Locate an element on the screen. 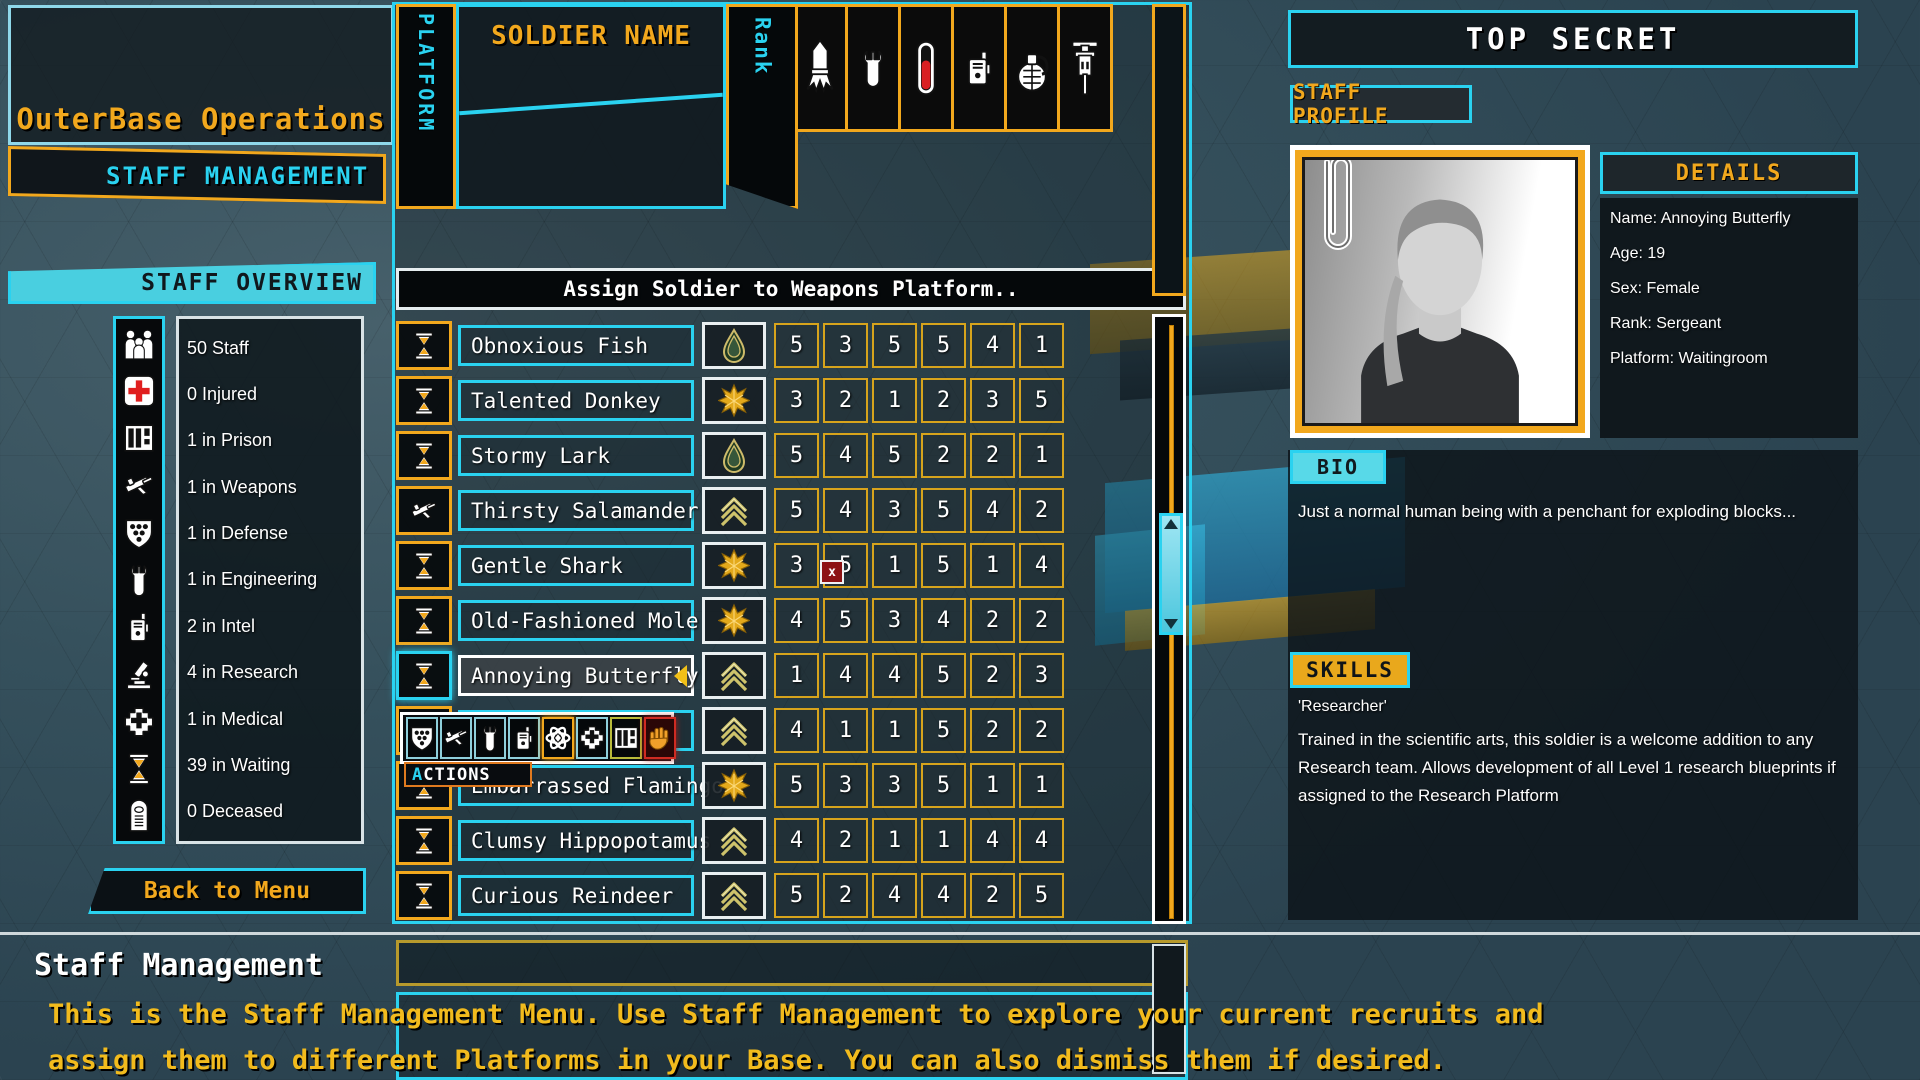 This screenshot has width=1920, height=1080. scrollbar-thumb is located at coordinates (1171, 574).